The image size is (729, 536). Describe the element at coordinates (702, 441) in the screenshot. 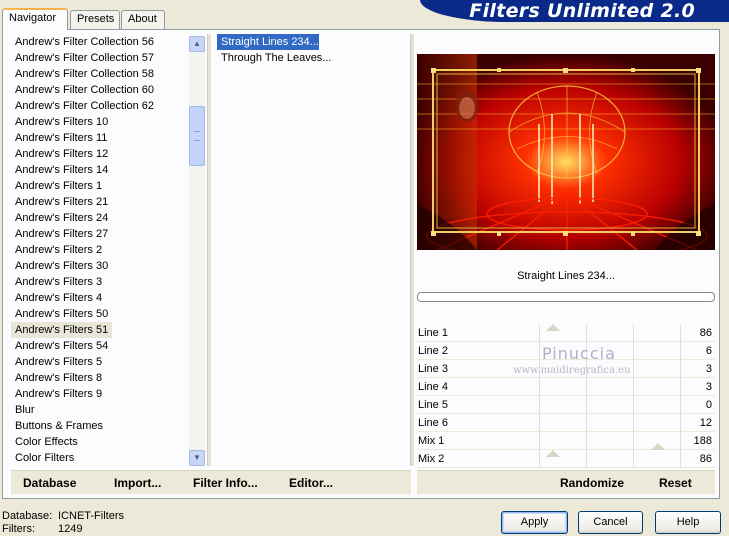

I see `param-value: 188` at that location.